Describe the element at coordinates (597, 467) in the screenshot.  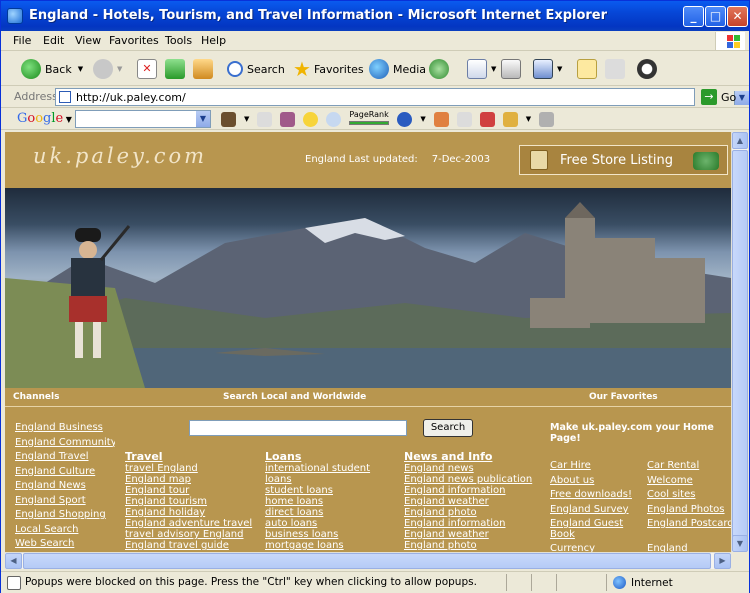
I see `favorite-link: Car Hire` at that location.